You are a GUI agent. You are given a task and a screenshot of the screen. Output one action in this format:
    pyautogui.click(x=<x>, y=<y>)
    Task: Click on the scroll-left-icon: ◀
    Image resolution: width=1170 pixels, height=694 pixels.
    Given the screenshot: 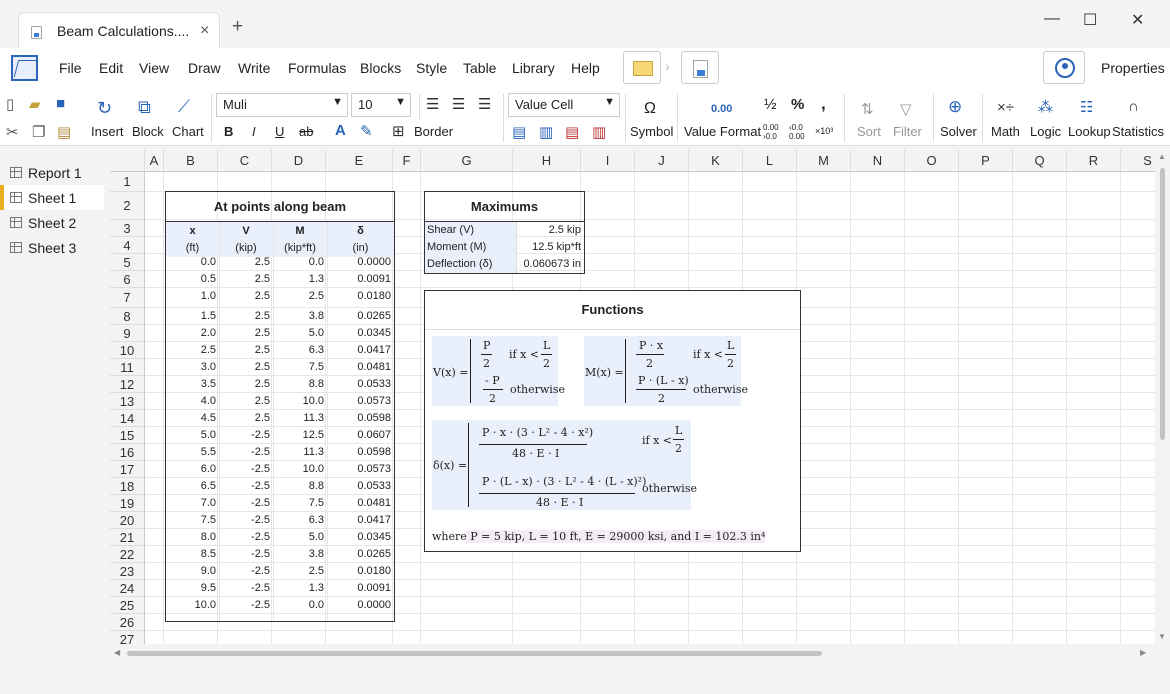 What is the action you would take?
    pyautogui.click(x=117, y=652)
    